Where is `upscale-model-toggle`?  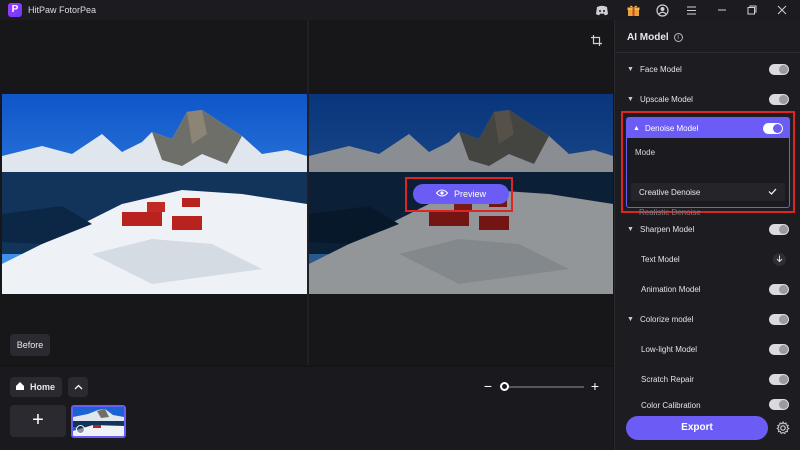
upscale-model-toggle is located at coordinates (779, 99).